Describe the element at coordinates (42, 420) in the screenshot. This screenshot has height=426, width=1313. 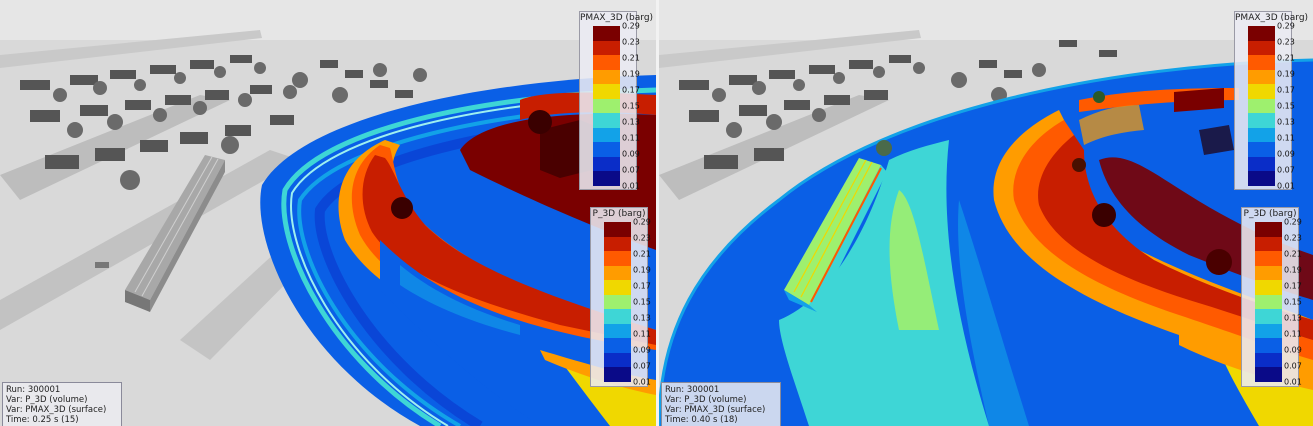
I see `time-label: Time: 0.25 s (15)` at that location.